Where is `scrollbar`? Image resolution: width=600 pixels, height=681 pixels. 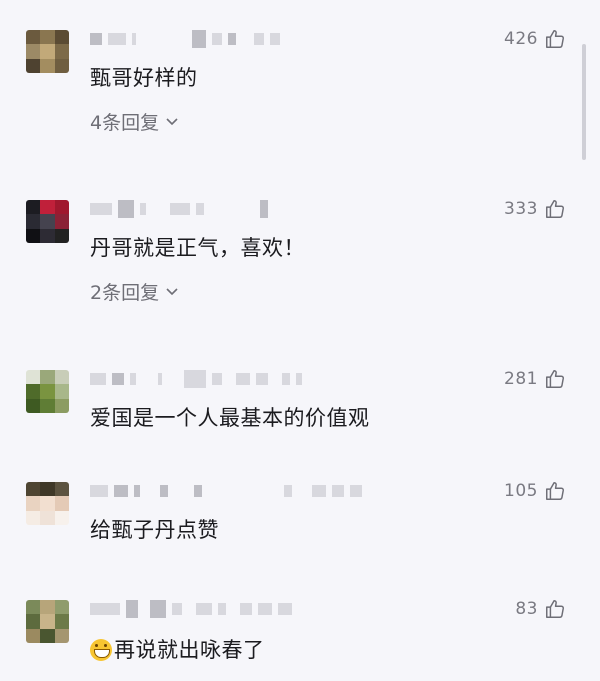 scrollbar is located at coordinates (584, 102).